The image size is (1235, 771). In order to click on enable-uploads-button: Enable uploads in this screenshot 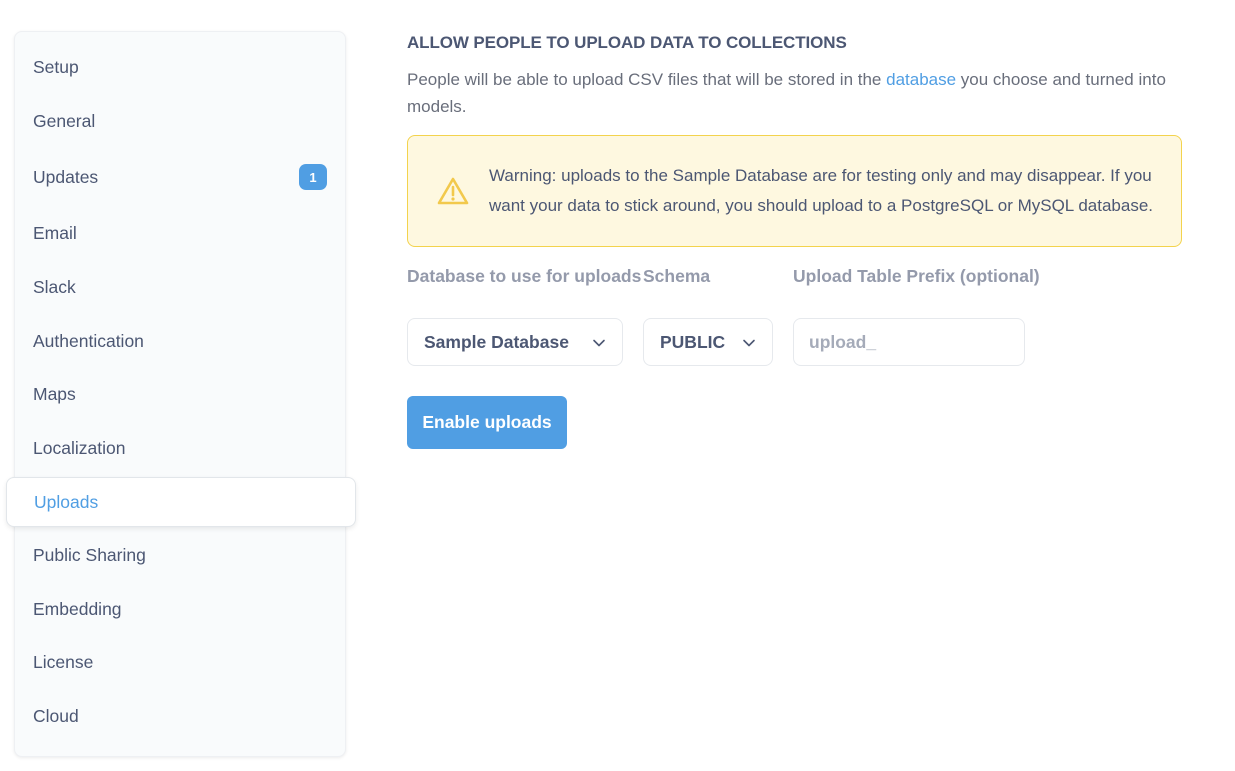, I will do `click(487, 422)`.